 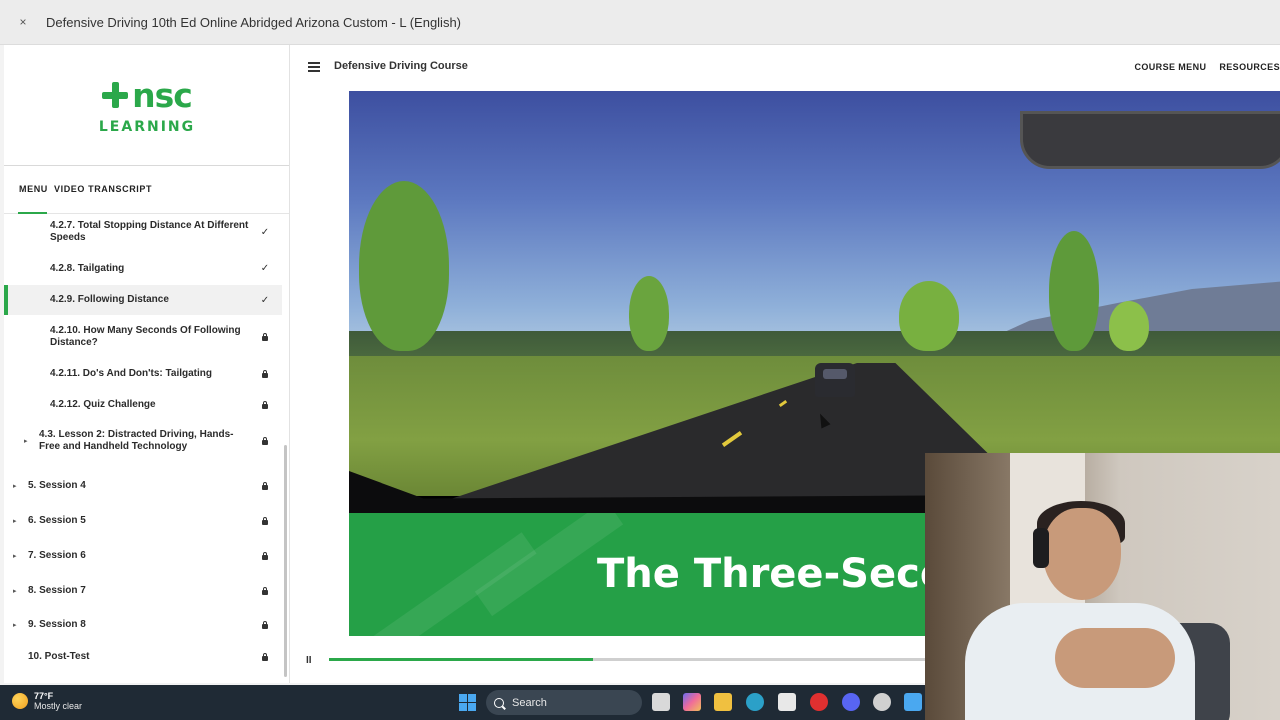 I want to click on list-item-label: 4.2.8. Tailgating, so click(x=87, y=268).